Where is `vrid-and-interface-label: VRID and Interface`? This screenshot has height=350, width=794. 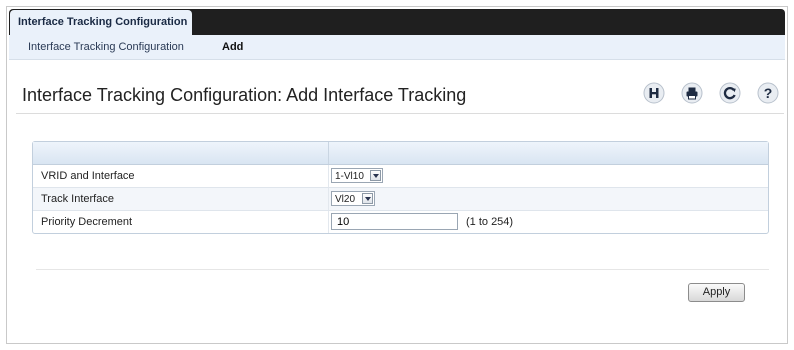 vrid-and-interface-label: VRID and Interface is located at coordinates (88, 176).